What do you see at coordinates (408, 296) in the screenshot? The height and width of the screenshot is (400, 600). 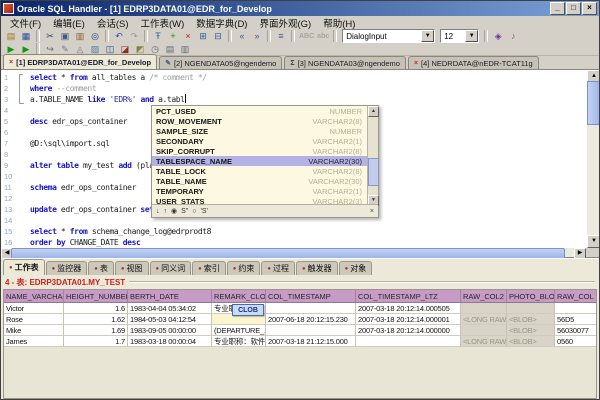 I see `column-header: COL_TIMESTAMP_LTZ` at bounding box center [408, 296].